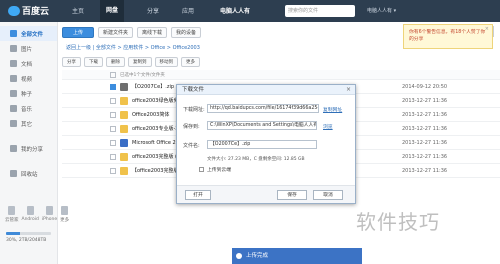  What do you see at coordinates (198, 195) in the screenshot?
I see `open-button: 打开` at bounding box center [198, 195].